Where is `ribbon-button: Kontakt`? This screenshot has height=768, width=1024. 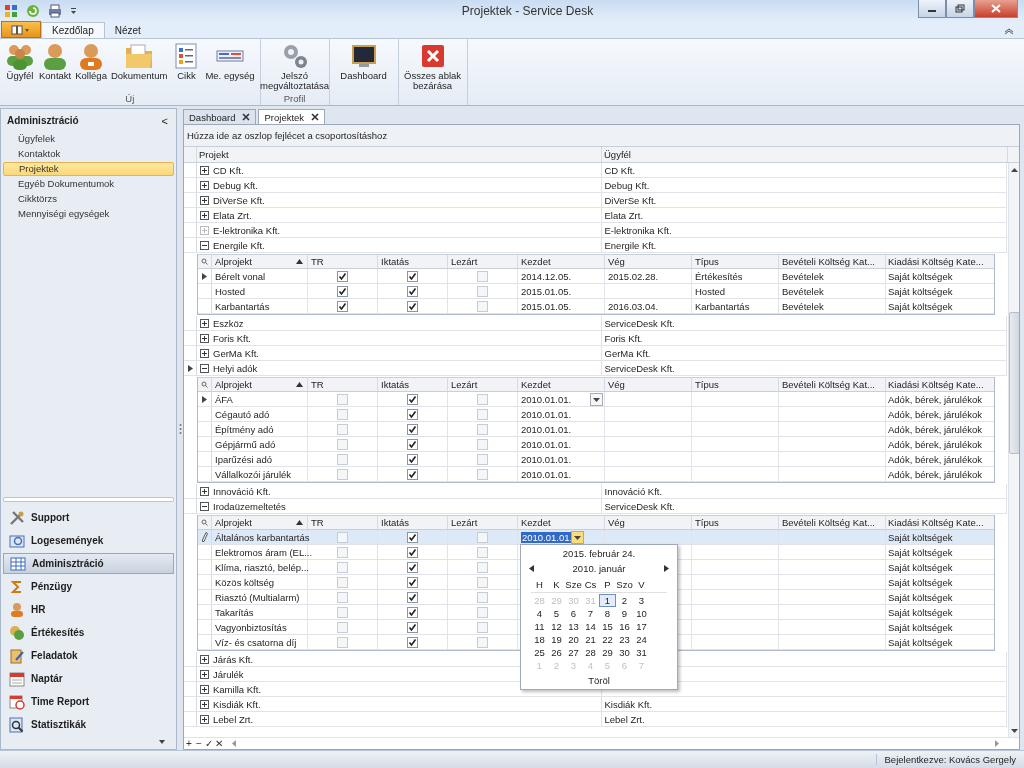 ribbon-button: Kontakt is located at coordinates (55, 66).